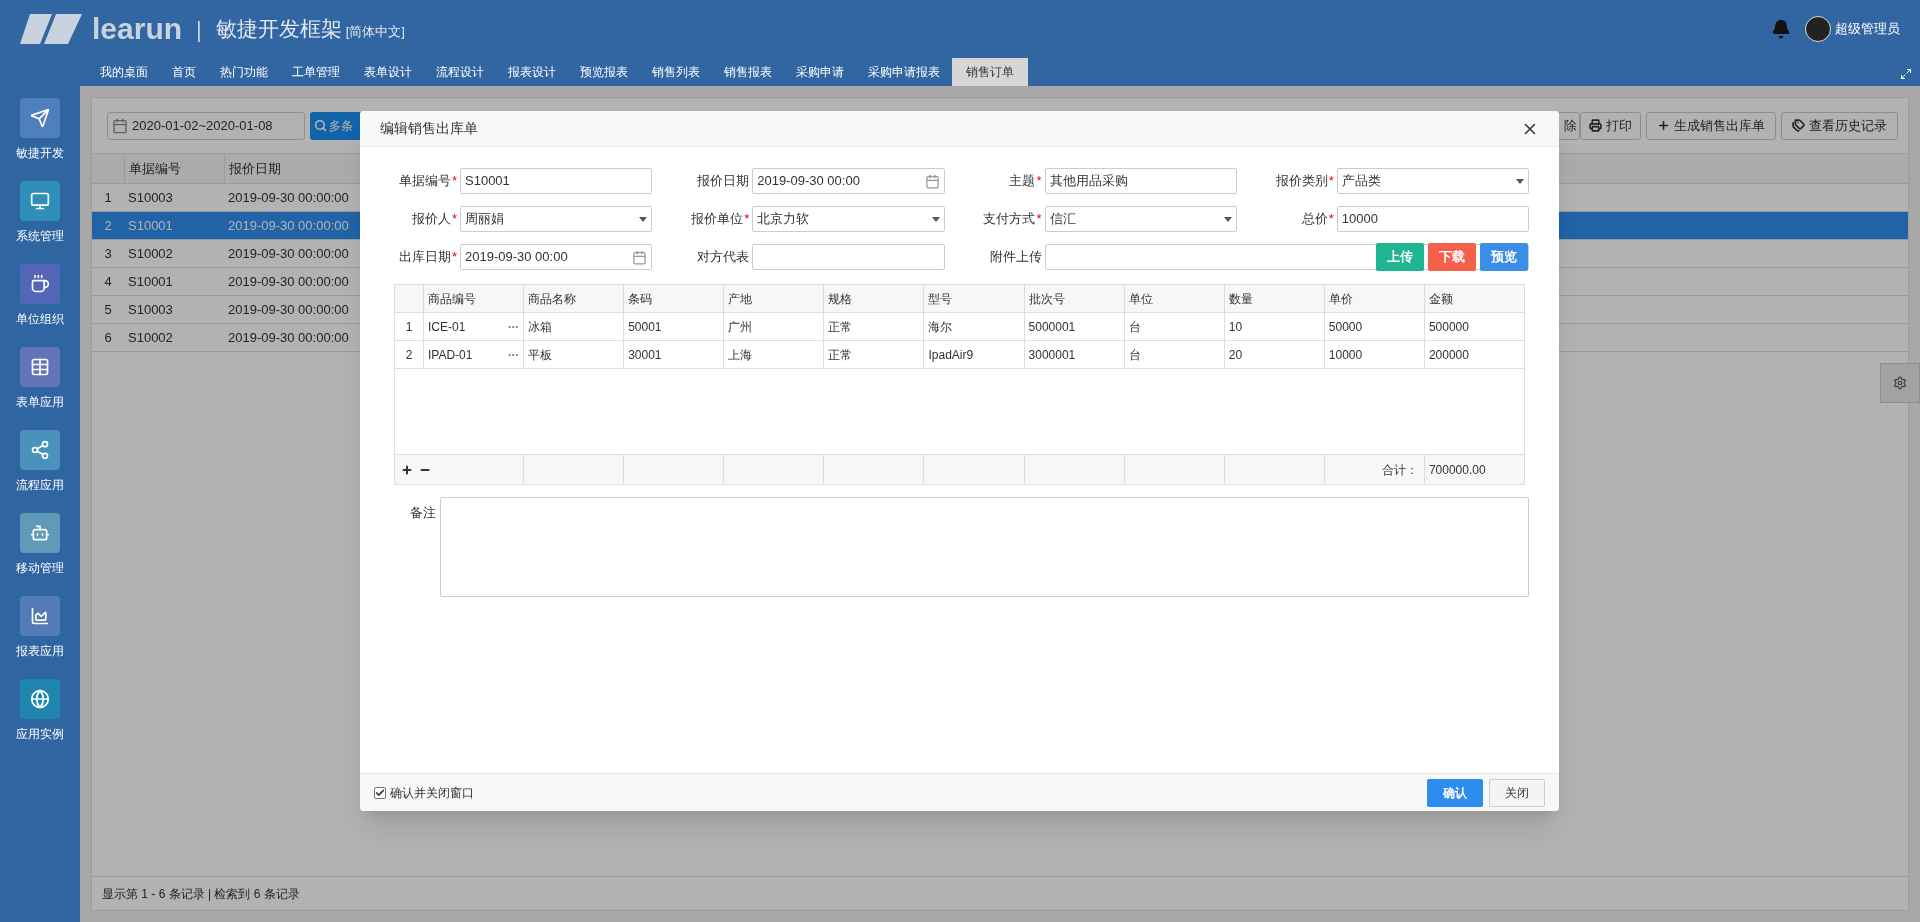  What do you see at coordinates (137, 29) in the screenshot?
I see `logo-text: learun` at bounding box center [137, 29].